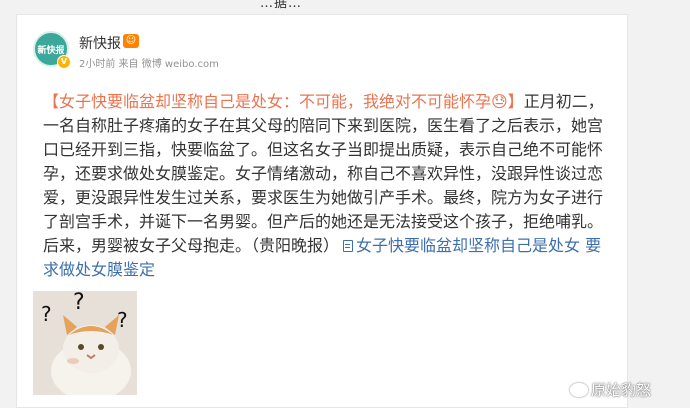 The image size is (690, 408). I want to click on hashtag-link: 【女子快要临盆却坚称自己是处女：不可能，我绝对不可能怀孕😓】, so click(283, 101).